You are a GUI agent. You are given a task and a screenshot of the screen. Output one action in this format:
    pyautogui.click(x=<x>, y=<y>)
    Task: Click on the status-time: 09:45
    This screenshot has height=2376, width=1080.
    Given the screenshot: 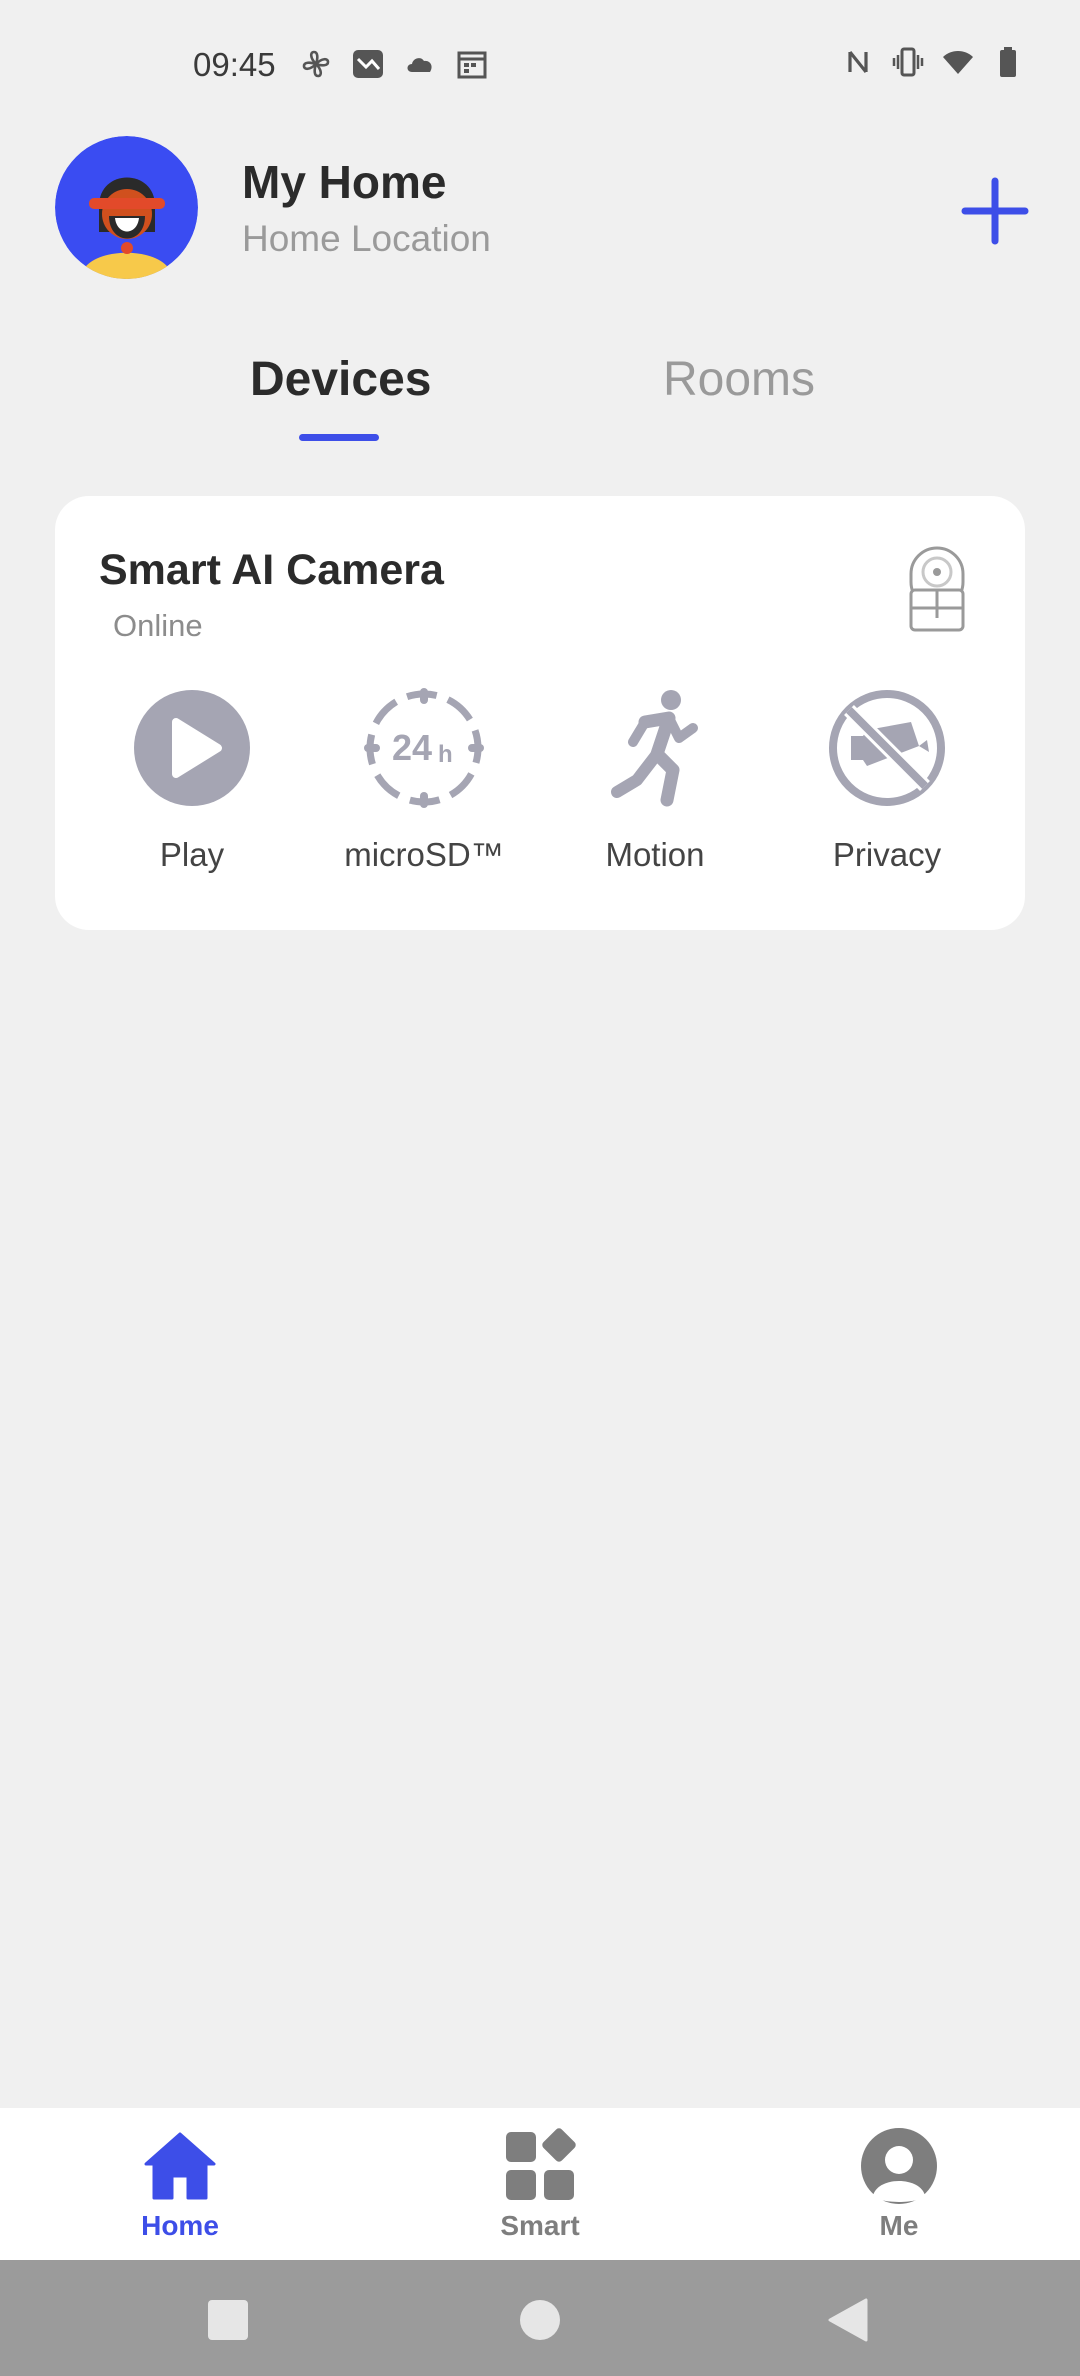 What is the action you would take?
    pyautogui.click(x=234, y=64)
    